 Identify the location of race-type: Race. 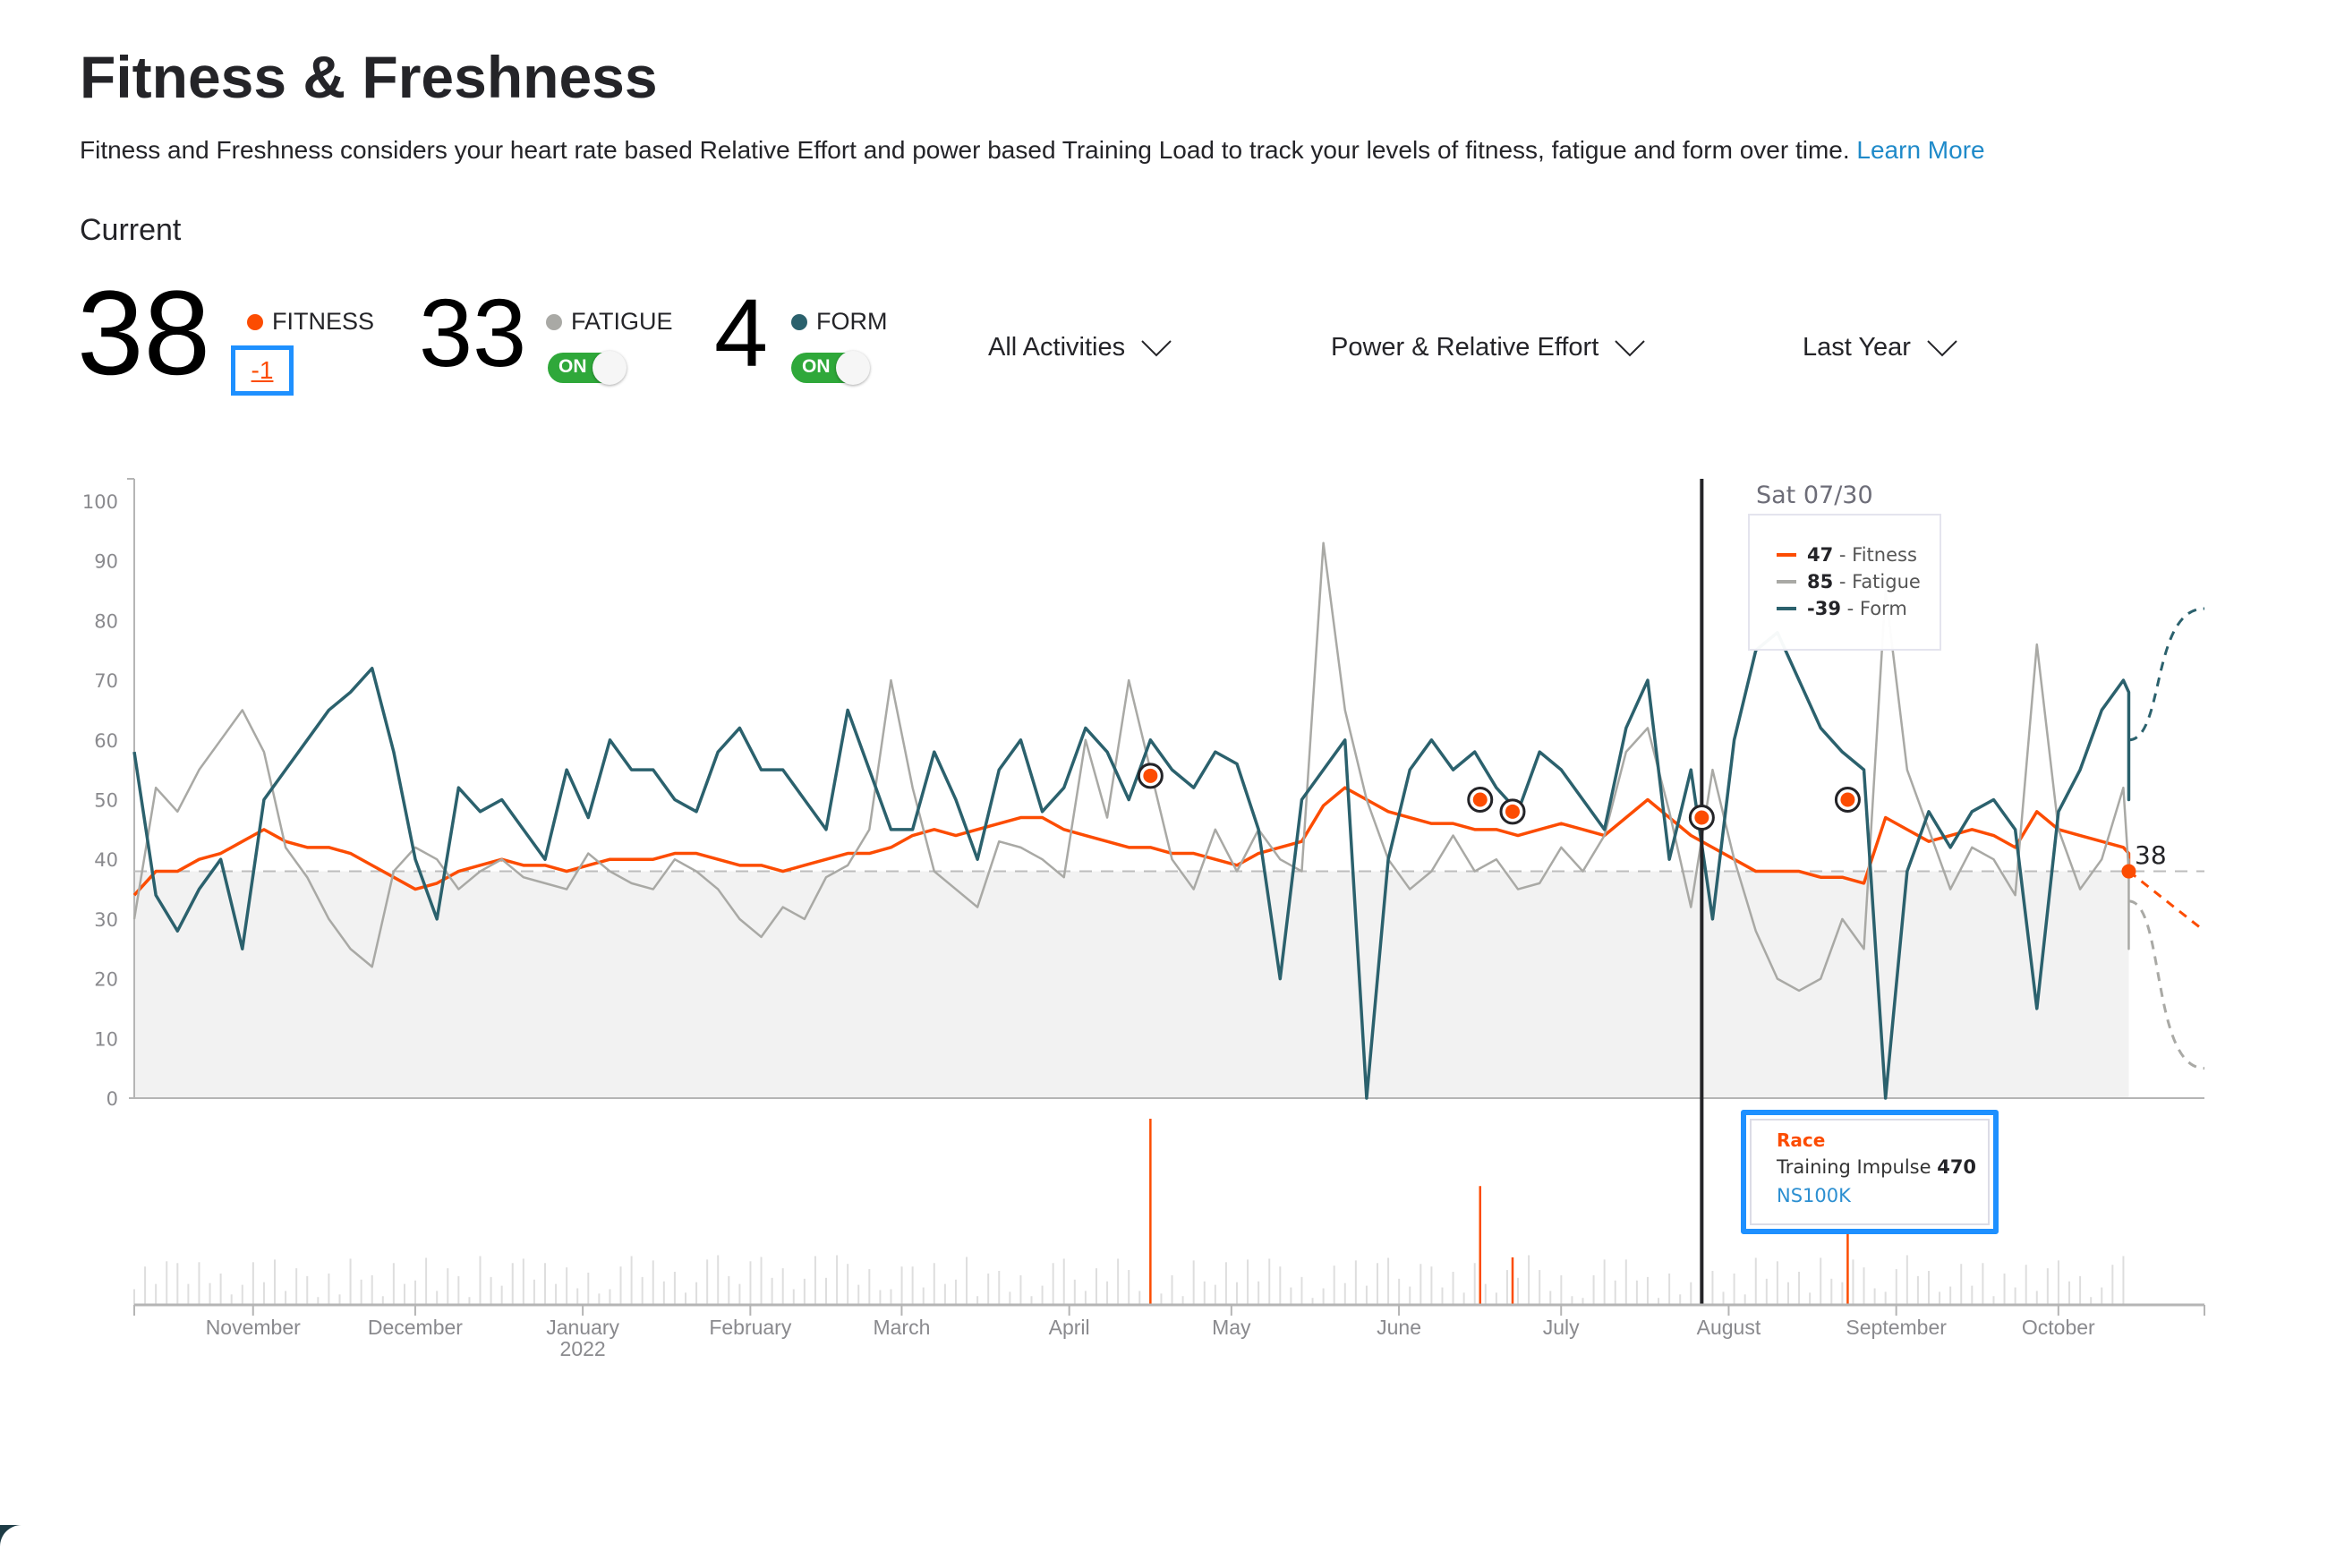
(1802, 1140).